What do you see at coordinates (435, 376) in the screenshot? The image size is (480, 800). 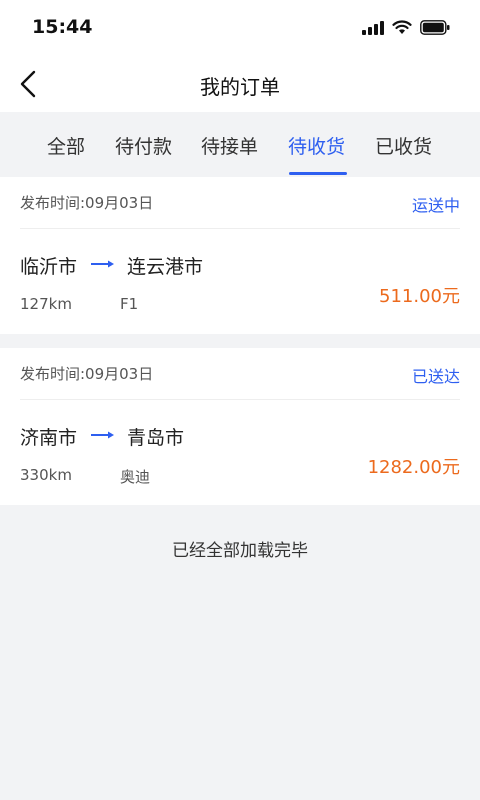 I see `order-status: 已送达` at bounding box center [435, 376].